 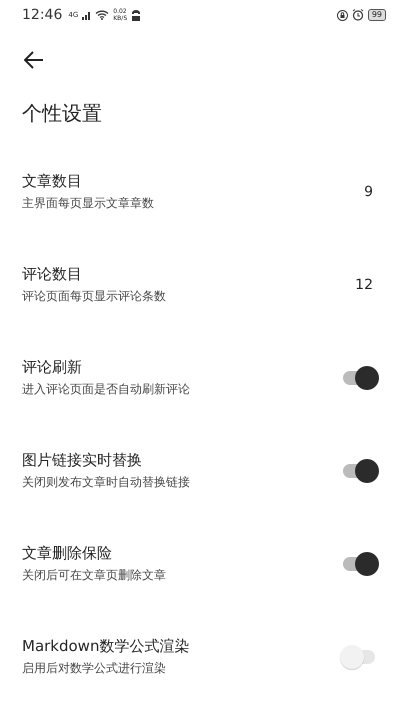 I want to click on setting-title: 评论刷新, so click(x=52, y=367).